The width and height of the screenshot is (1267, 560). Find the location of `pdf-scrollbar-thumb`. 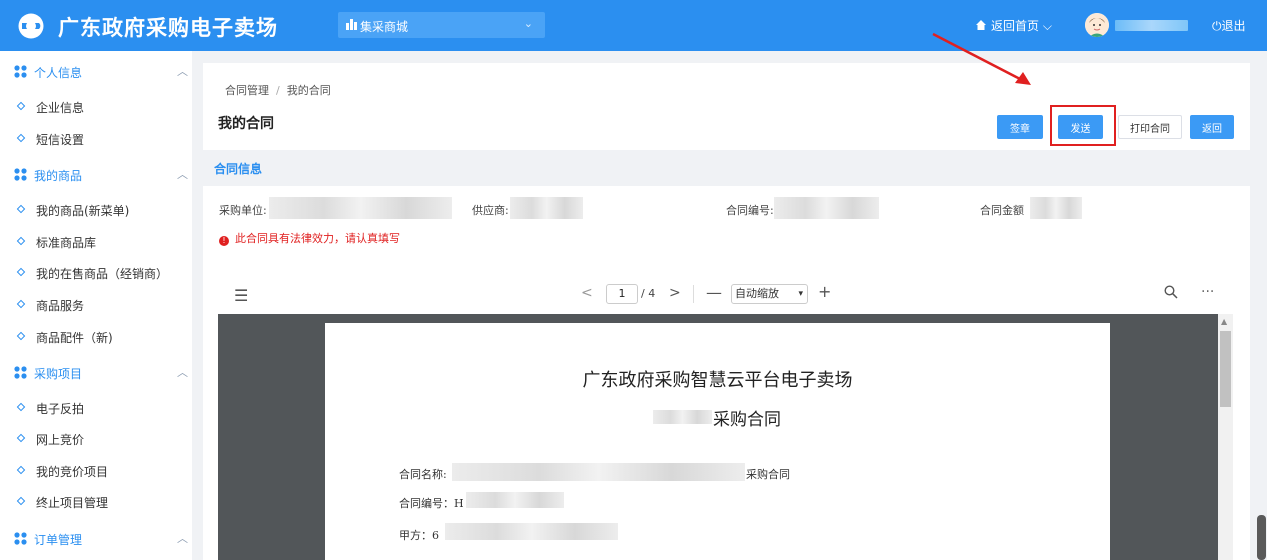

pdf-scrollbar-thumb is located at coordinates (1225, 369).